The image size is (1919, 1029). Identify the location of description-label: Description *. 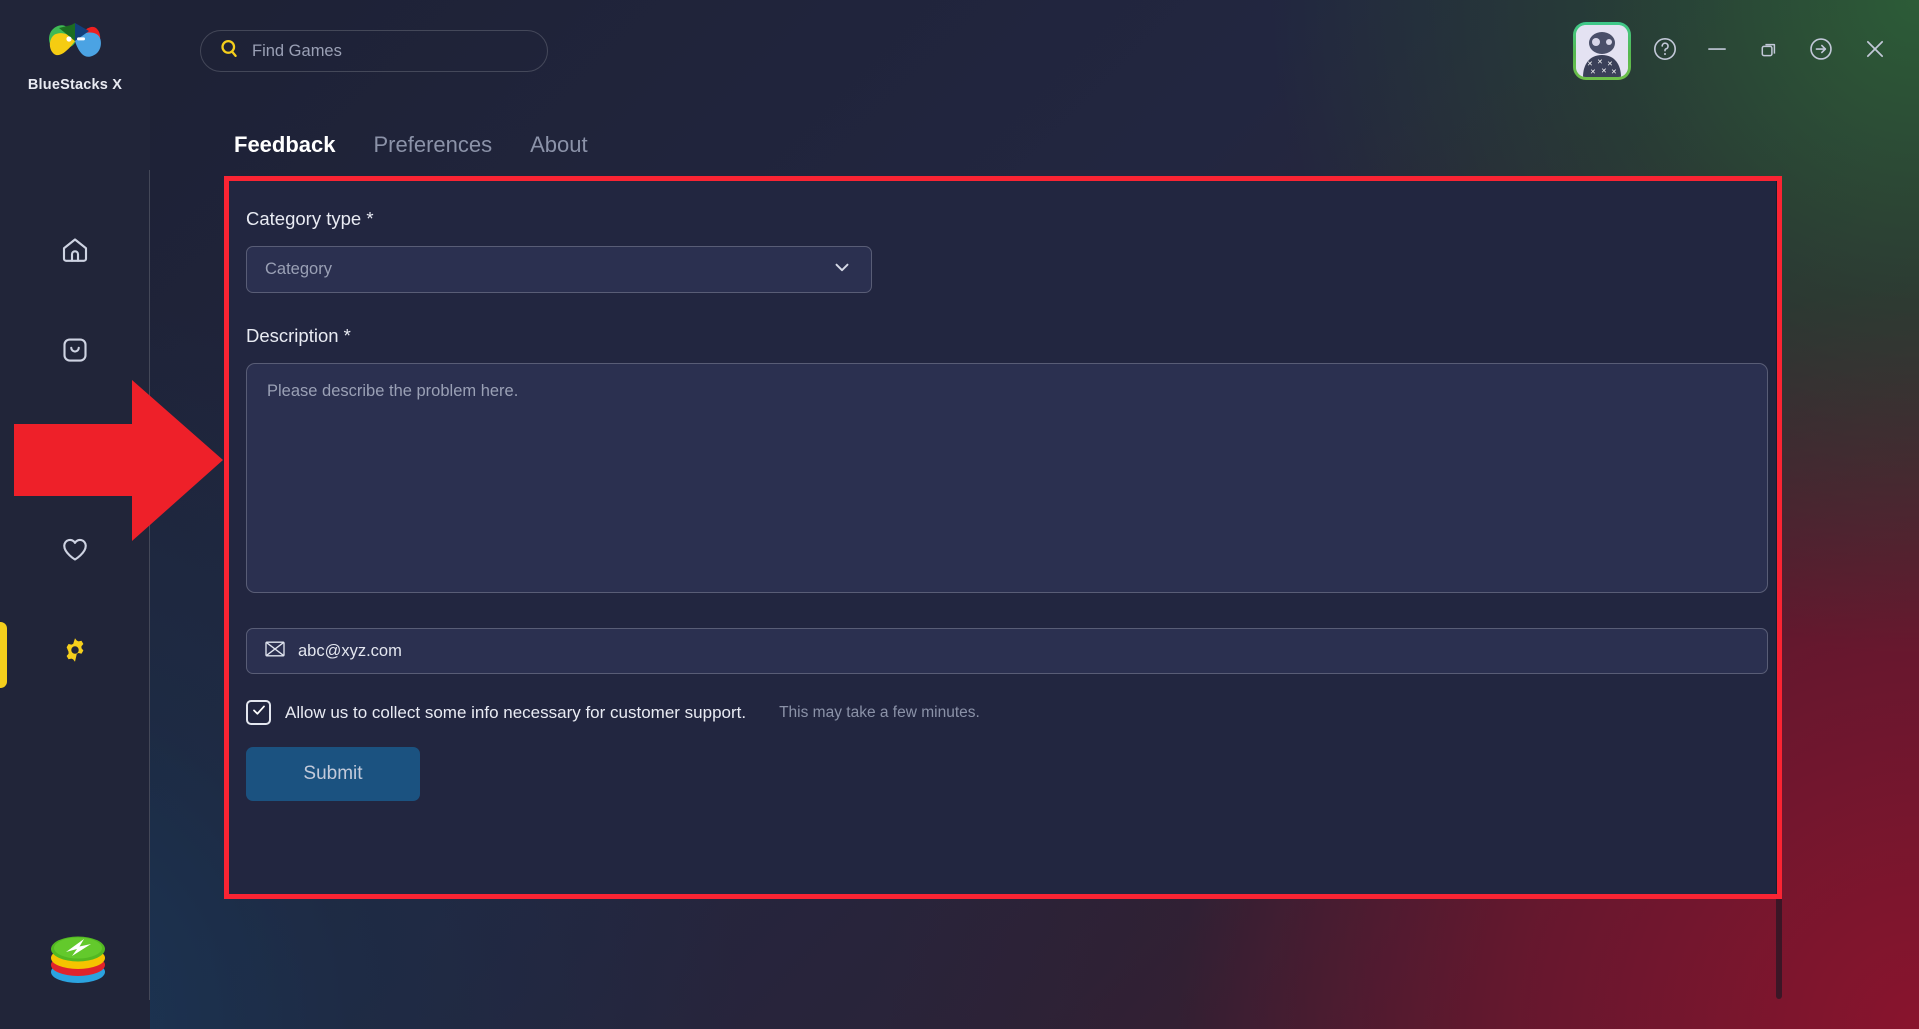
(298, 335).